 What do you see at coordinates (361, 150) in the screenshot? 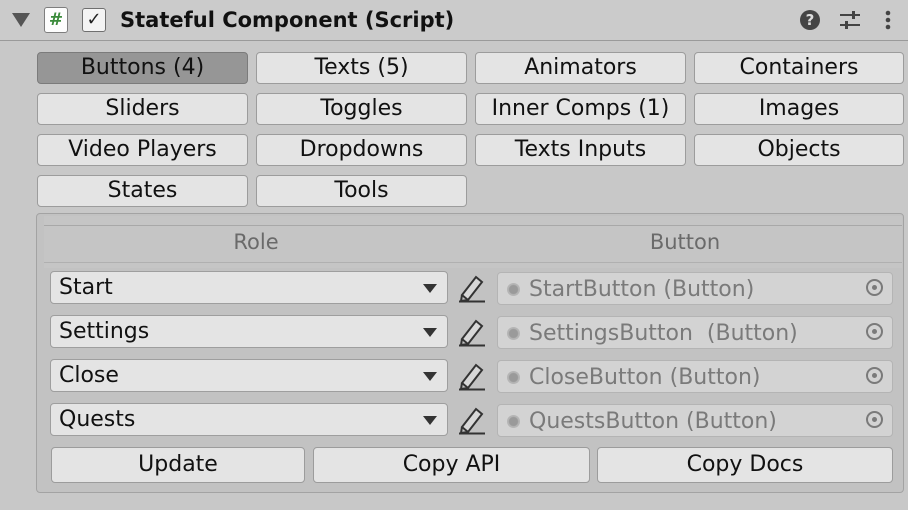
I see `tab-dropdowns: Dropdowns` at bounding box center [361, 150].